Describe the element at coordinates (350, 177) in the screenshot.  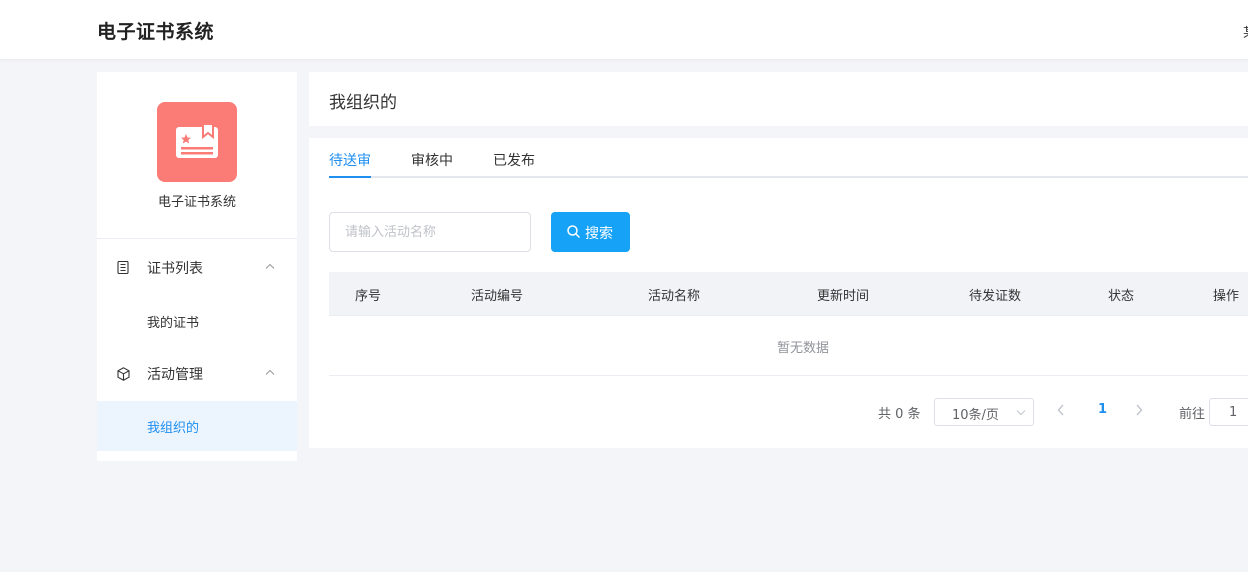
I see `active-tab-indicator` at that location.